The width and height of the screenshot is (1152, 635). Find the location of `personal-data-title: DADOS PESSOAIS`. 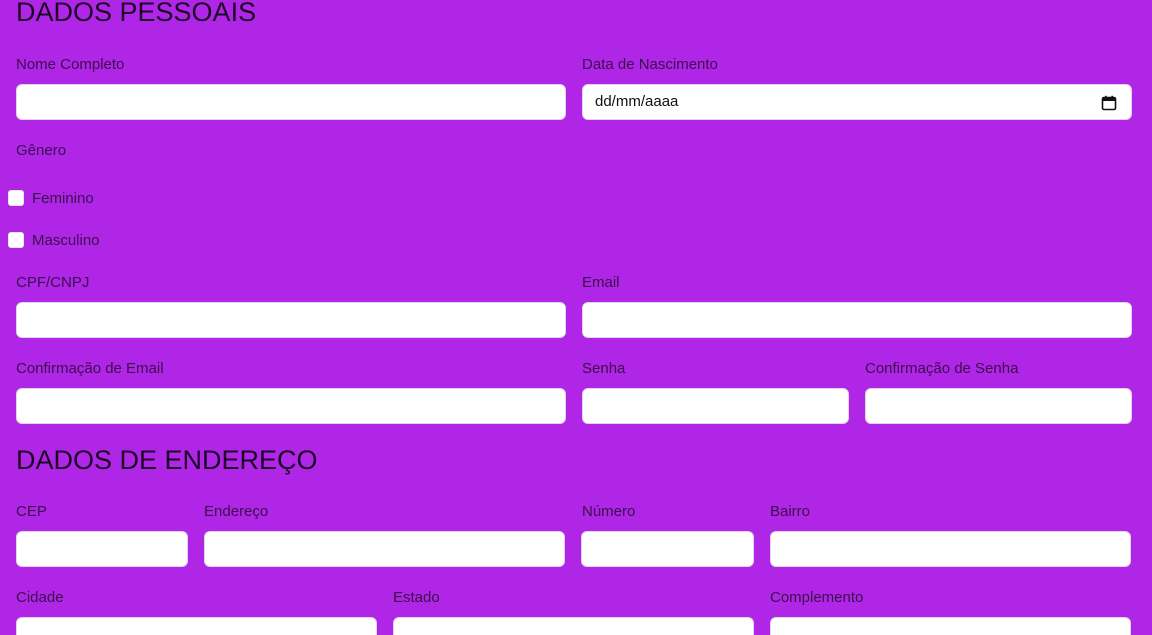

personal-data-title: DADOS PESSOAIS is located at coordinates (136, 13).